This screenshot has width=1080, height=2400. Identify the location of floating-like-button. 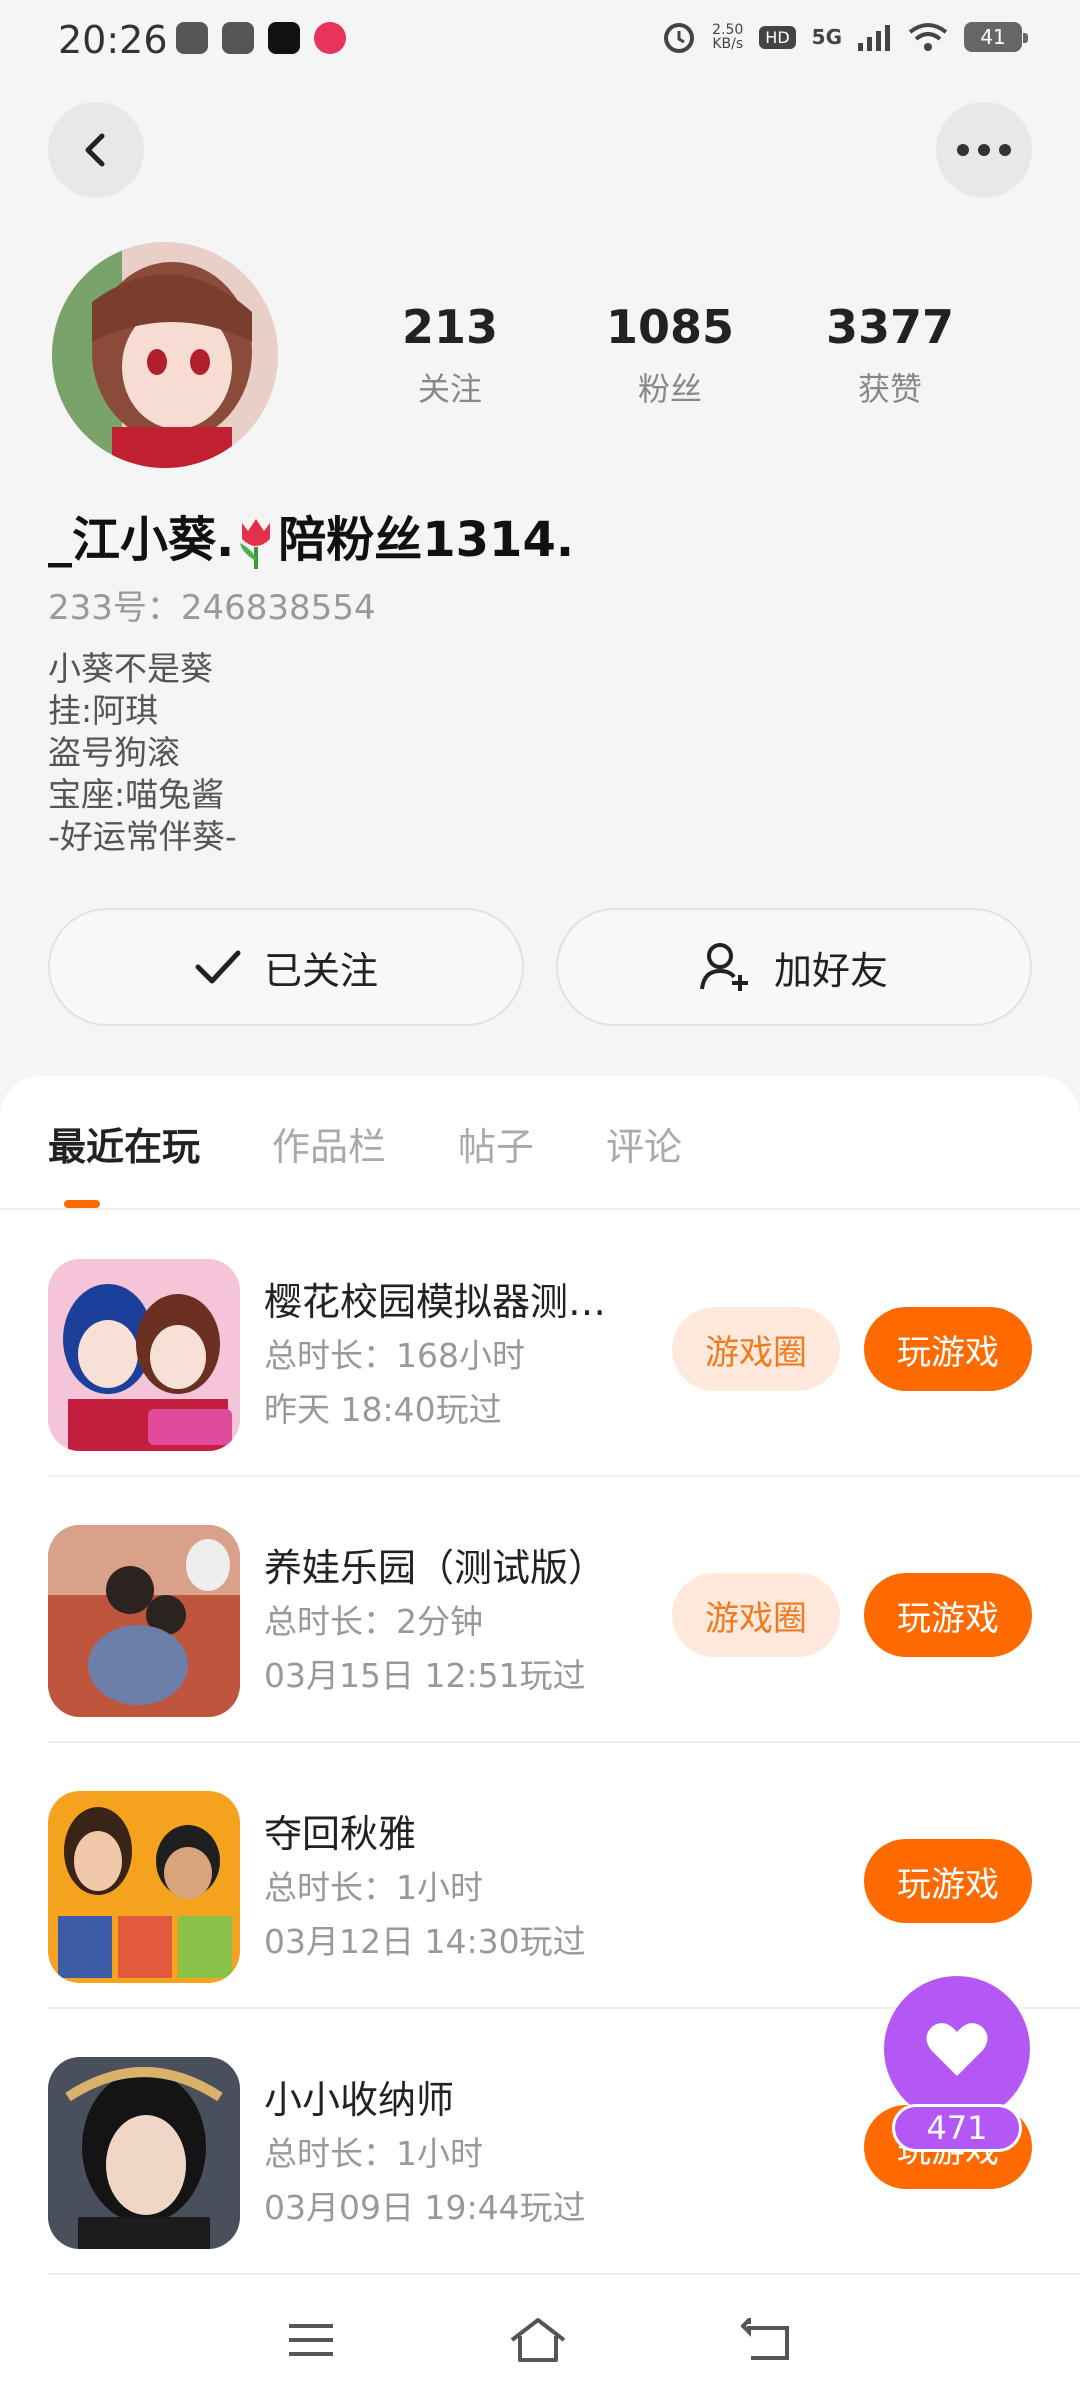
(957, 2049).